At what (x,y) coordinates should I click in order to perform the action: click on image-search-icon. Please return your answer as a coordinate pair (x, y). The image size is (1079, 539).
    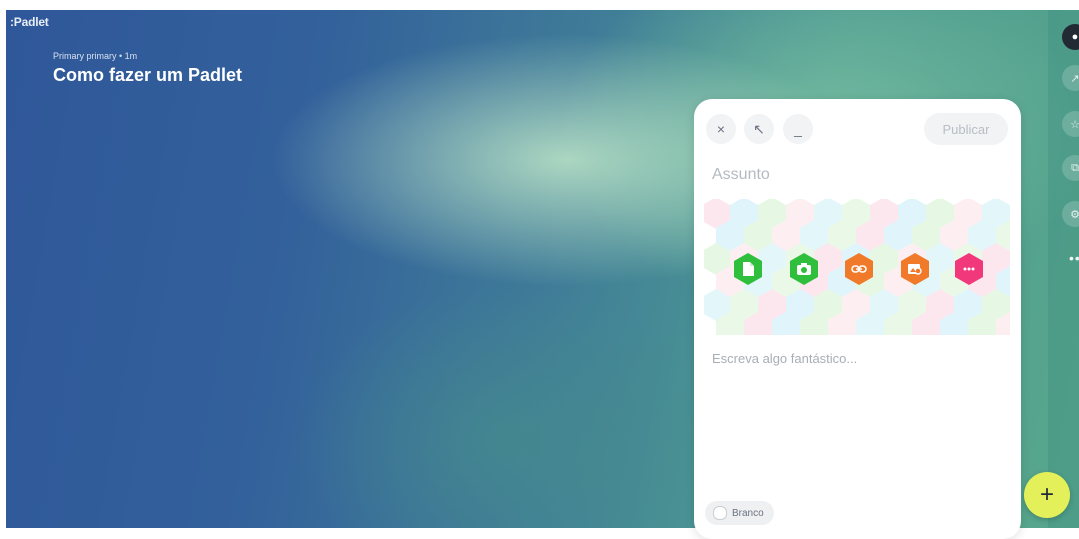
    Looking at the image, I should click on (915, 269).